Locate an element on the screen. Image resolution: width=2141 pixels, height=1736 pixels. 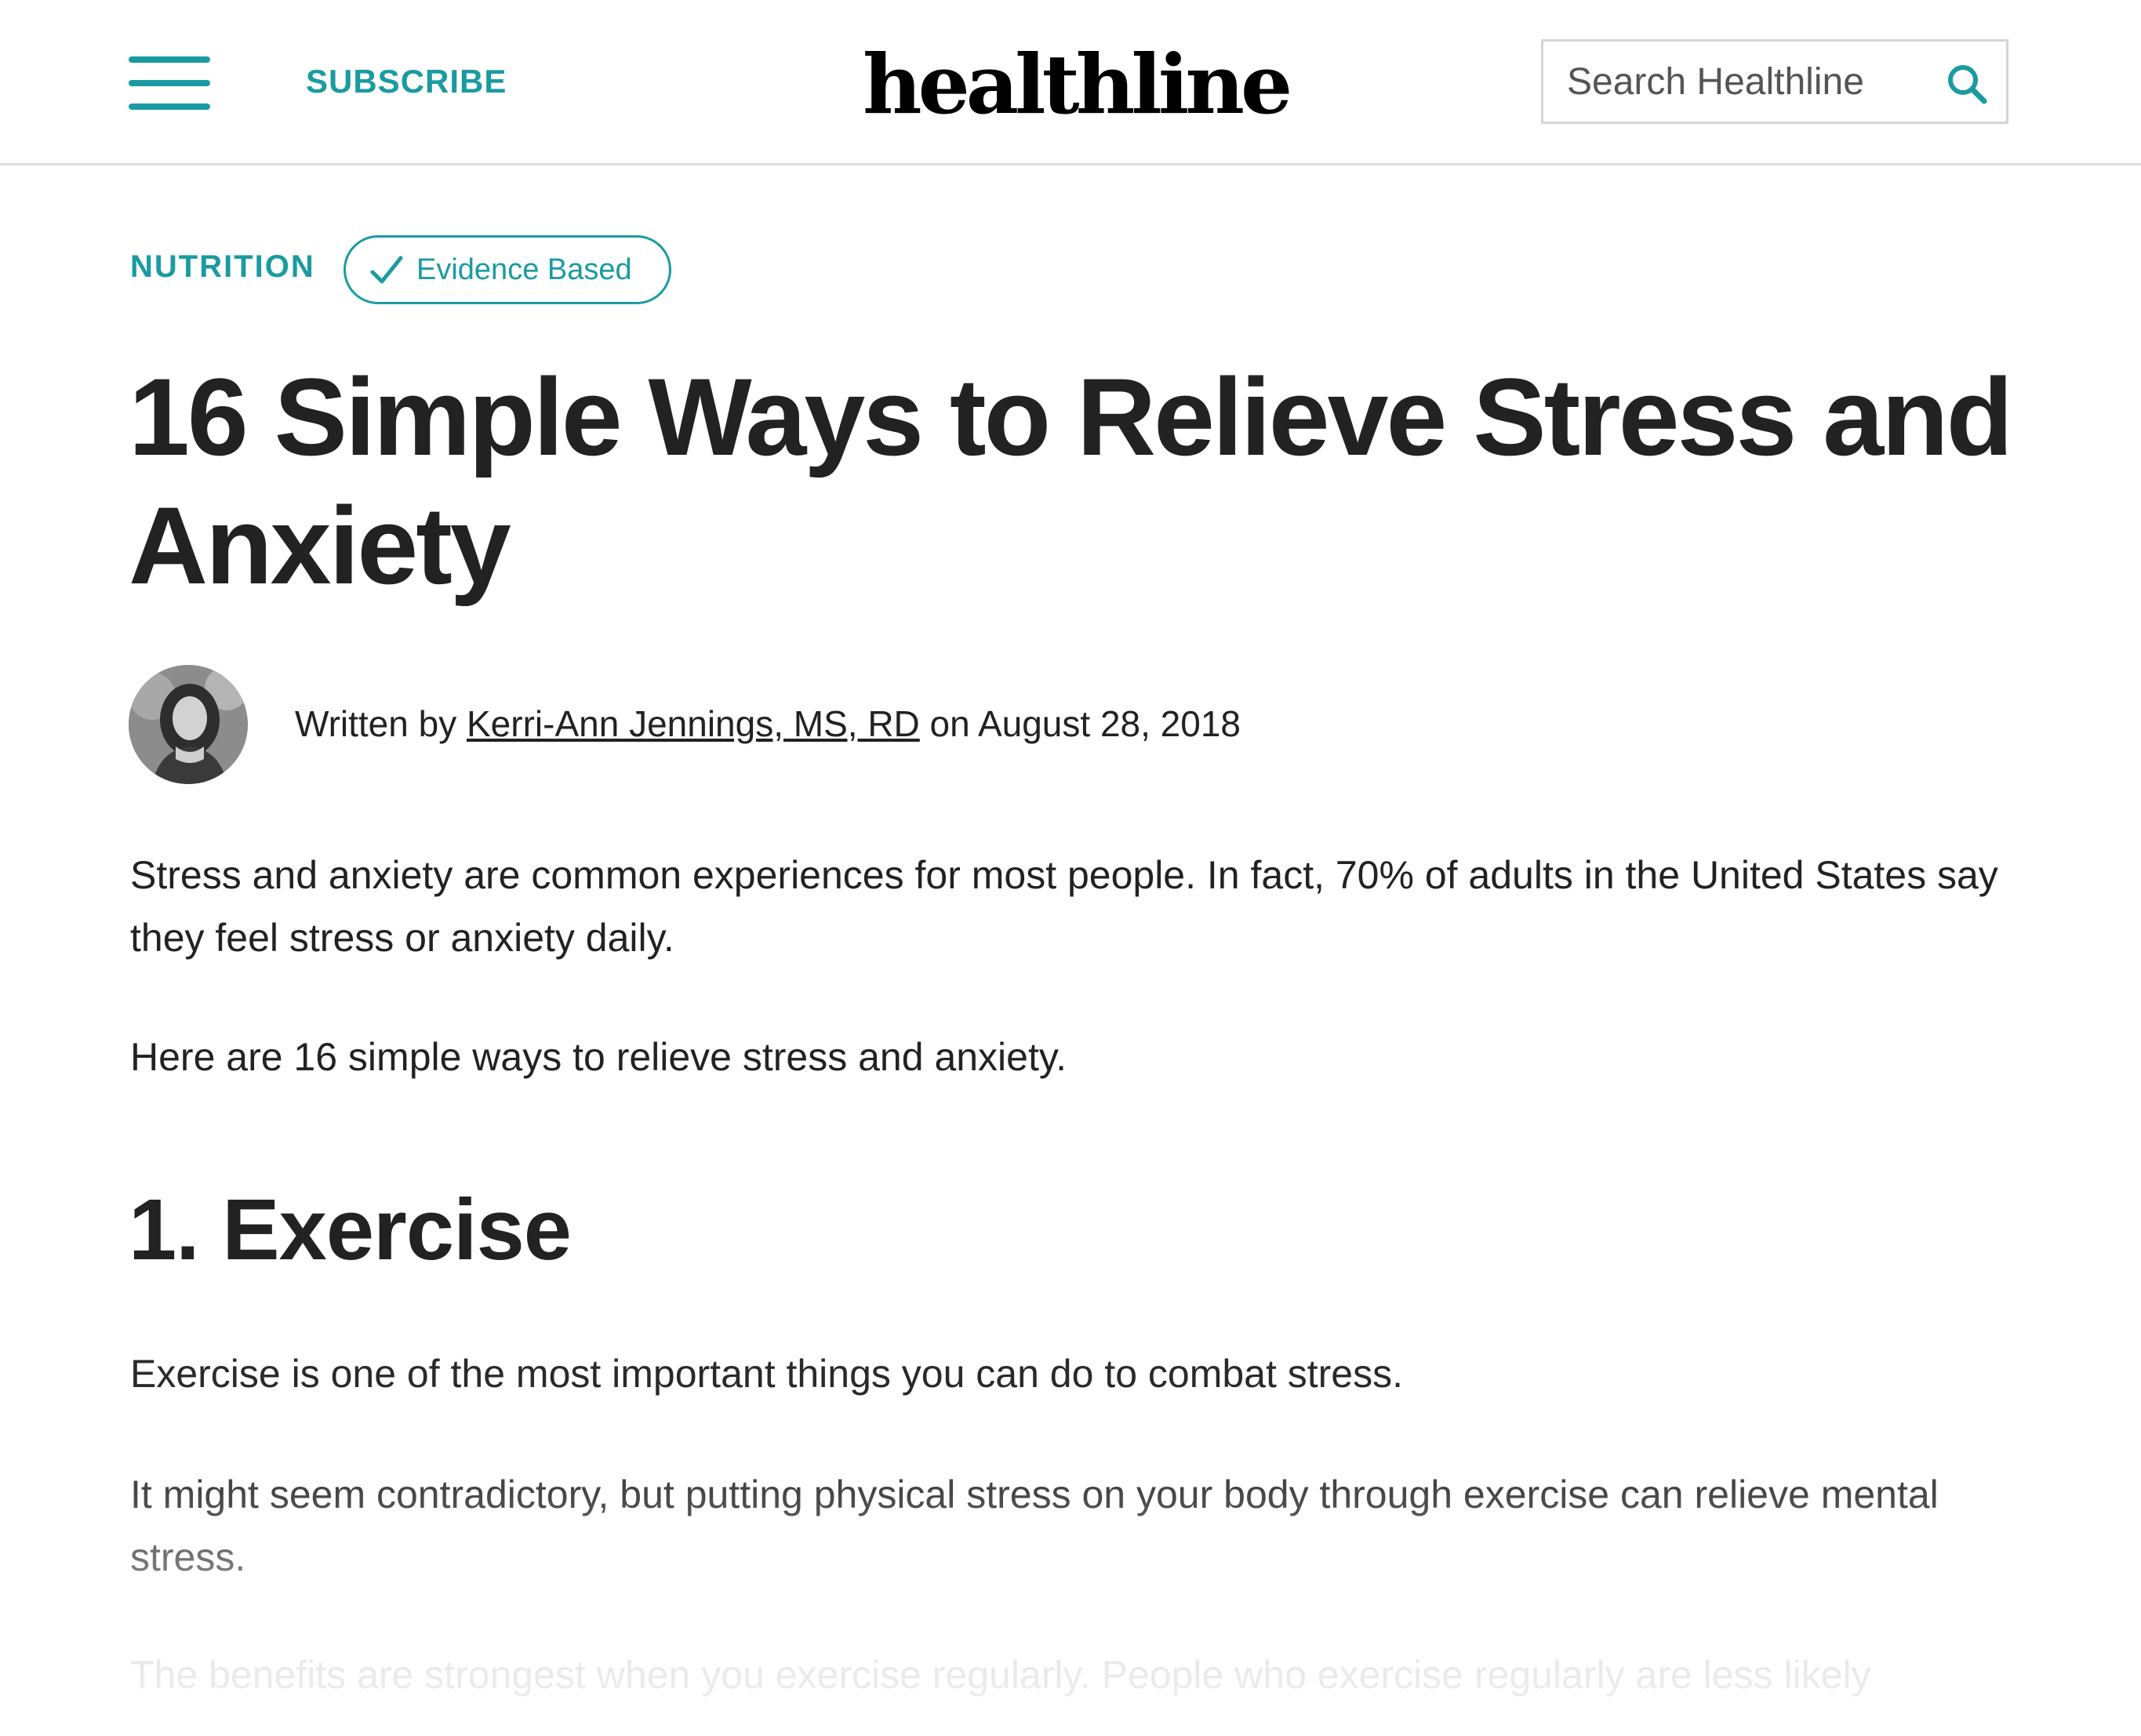
search-box is located at coordinates (1774, 81).